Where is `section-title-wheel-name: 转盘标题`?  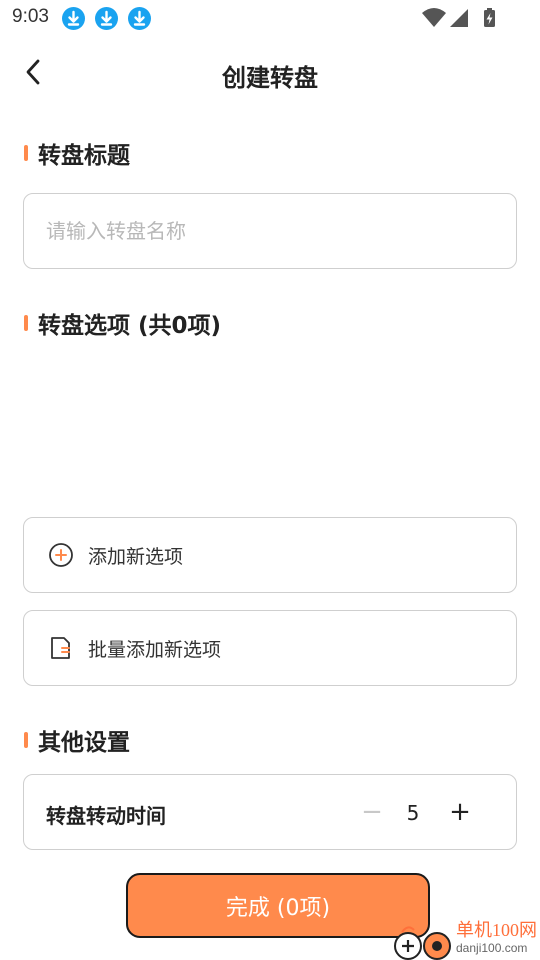
section-title-wheel-name: 转盘标题 is located at coordinates (77, 153).